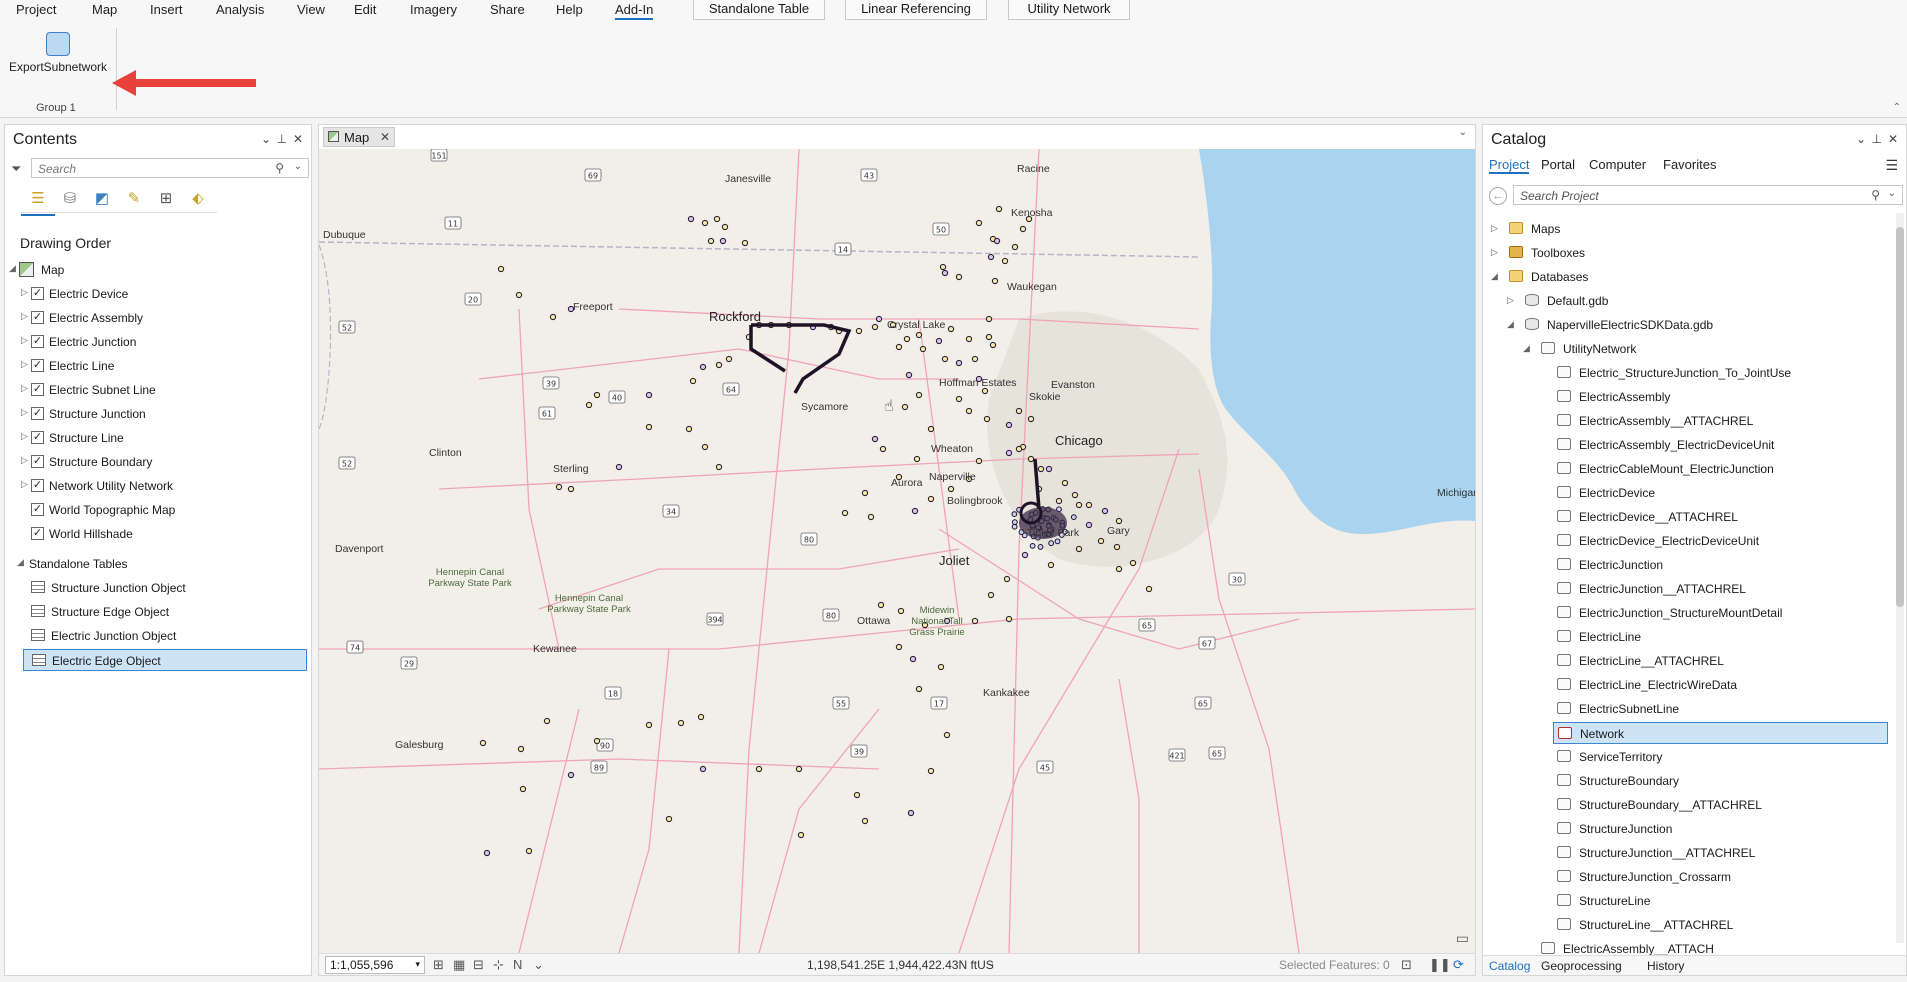  What do you see at coordinates (70, 200) in the screenshot?
I see `list-by-source-icon: ⛁` at bounding box center [70, 200].